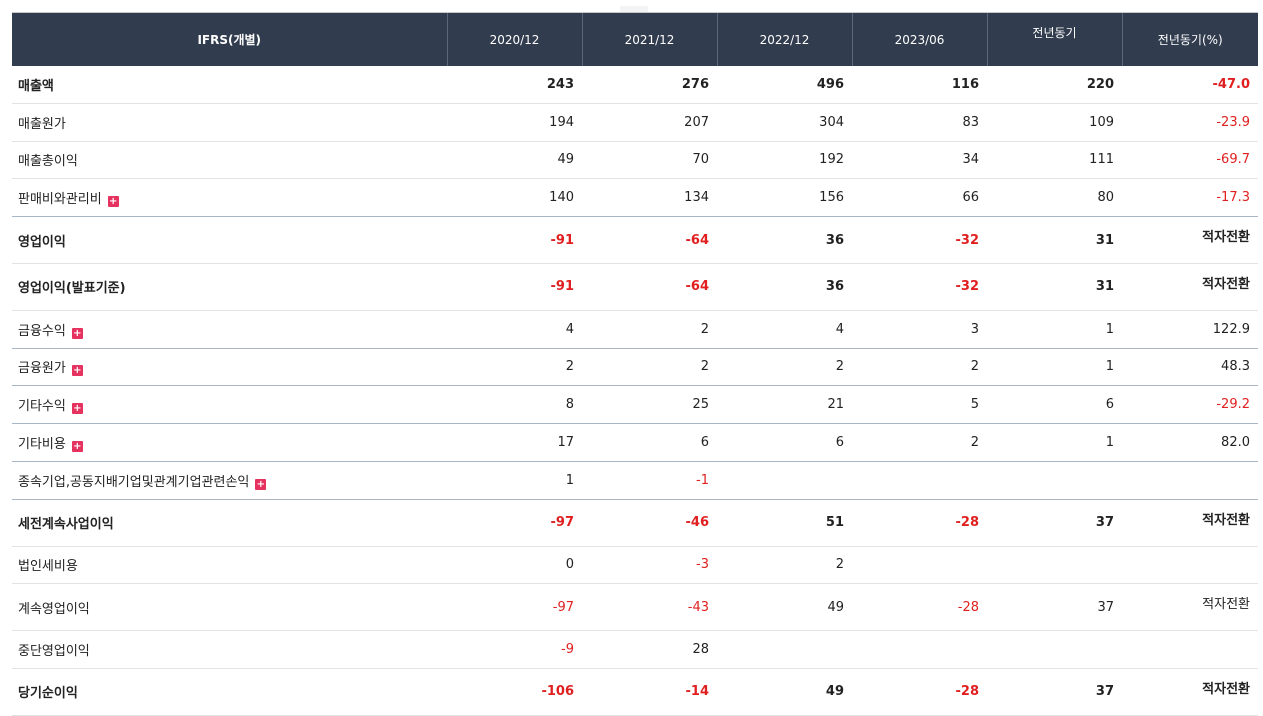  I want to click on row-label: 종속기업,공동지배기업및관계기업관련손익 +, so click(229, 480).